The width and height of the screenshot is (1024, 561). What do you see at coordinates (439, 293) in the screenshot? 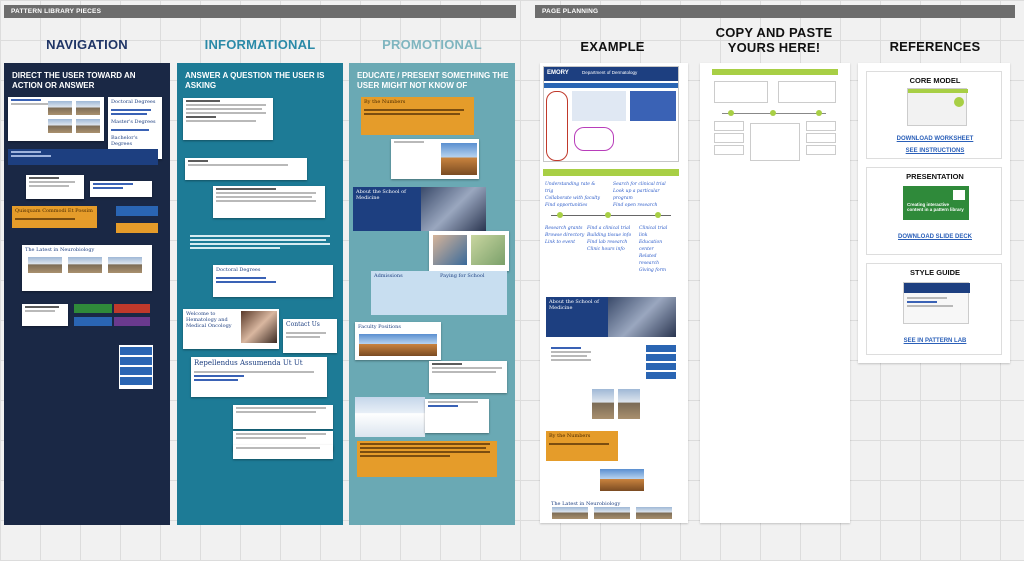
I see `admissions-paying-card: Admissions Paying for School` at bounding box center [439, 293].